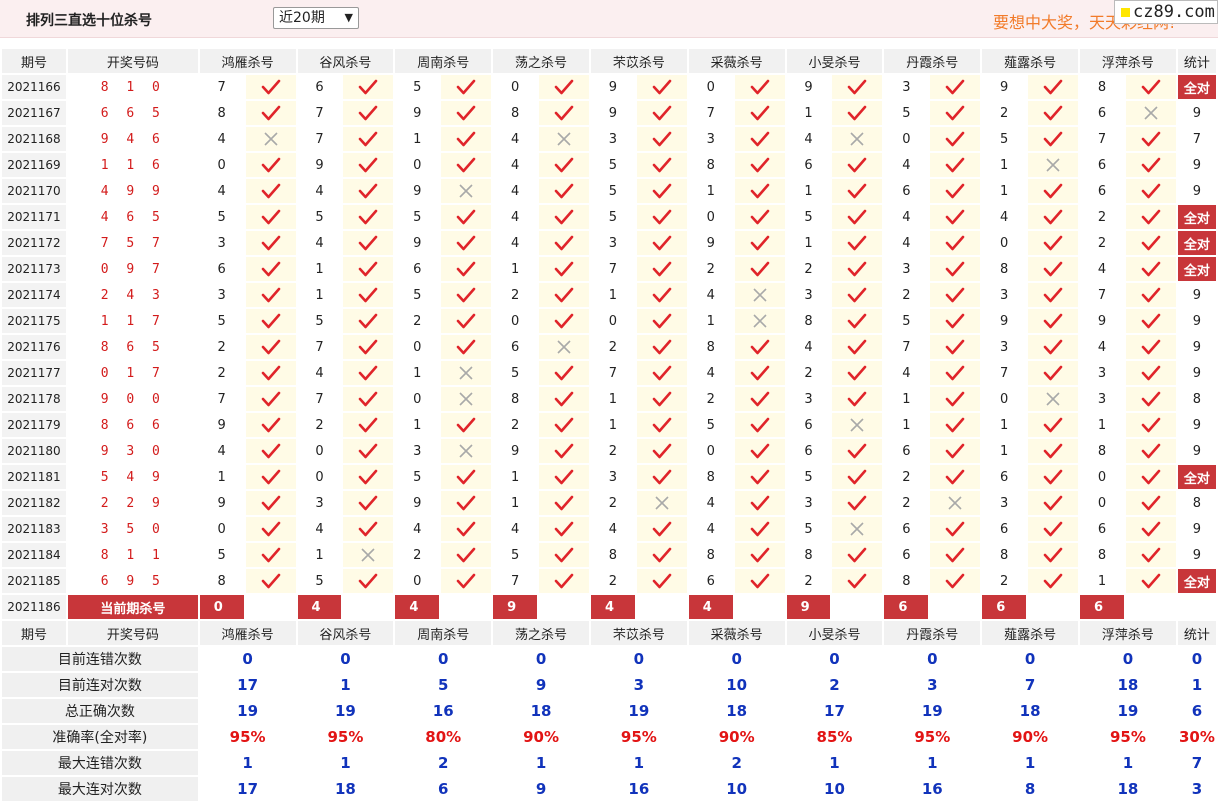 Image resolution: width=1218 pixels, height=807 pixels. What do you see at coordinates (736, 633) in the screenshot?
I see `col-header-expert: 采薇杀号` at bounding box center [736, 633].